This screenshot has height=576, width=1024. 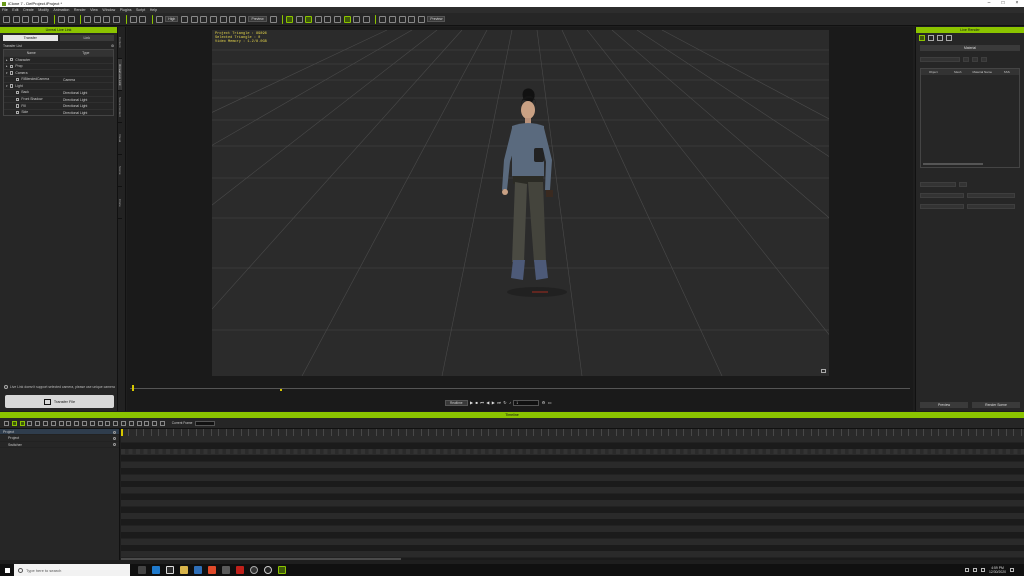 What do you see at coordinates (338, 19) in the screenshot?
I see `edit-motion-icon` at bounding box center [338, 19].